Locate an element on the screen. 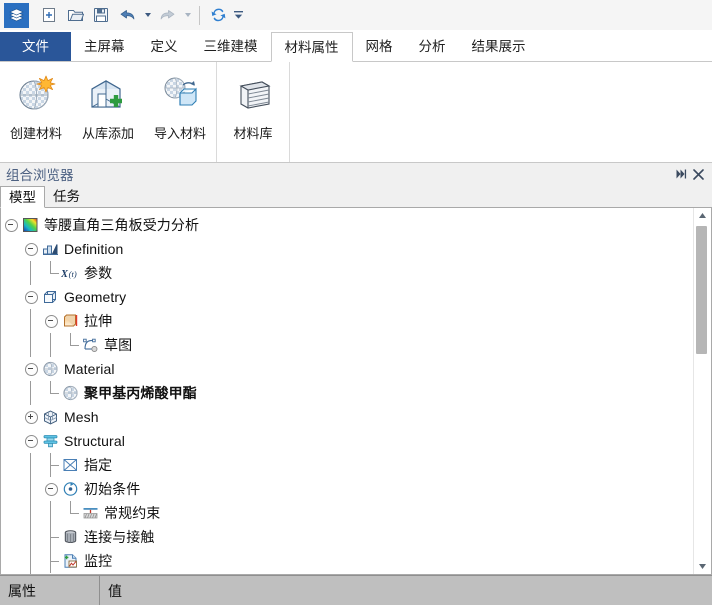 The image size is (712, 605). tree-elbow is located at coordinates (51, 537).